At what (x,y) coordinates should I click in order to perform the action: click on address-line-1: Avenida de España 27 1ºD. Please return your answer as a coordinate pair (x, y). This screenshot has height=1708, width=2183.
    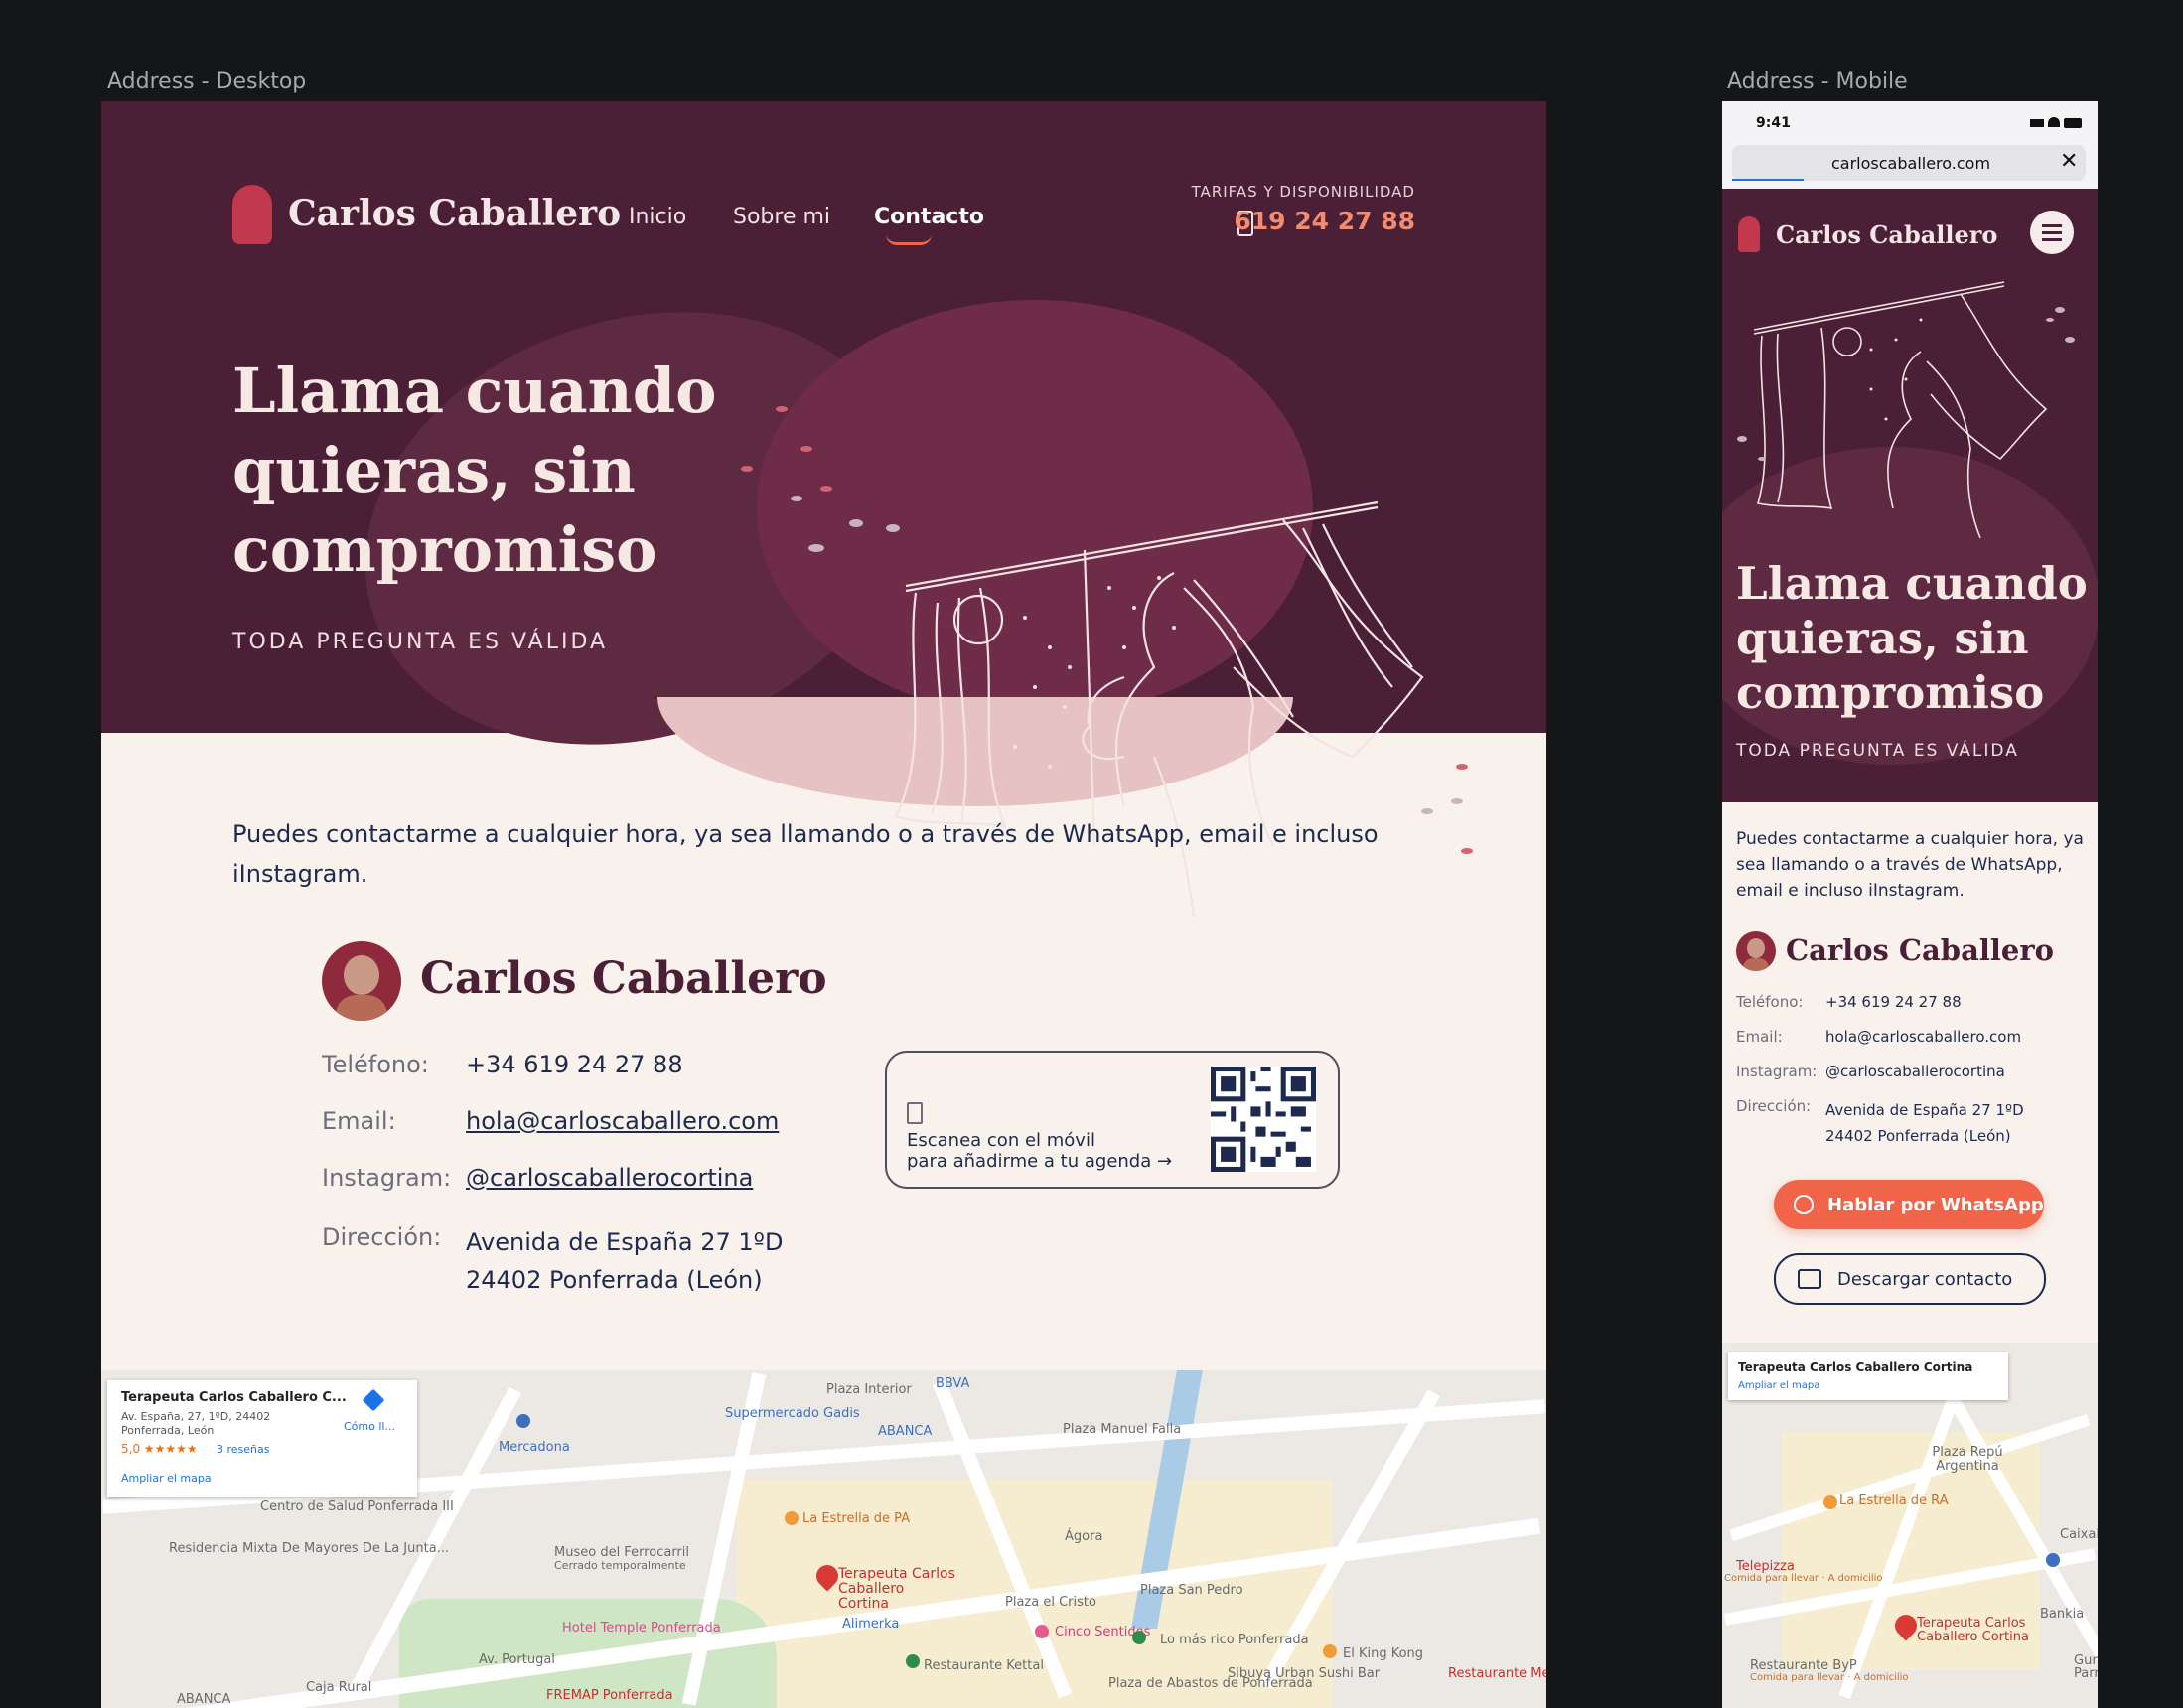
    Looking at the image, I should click on (625, 1242).